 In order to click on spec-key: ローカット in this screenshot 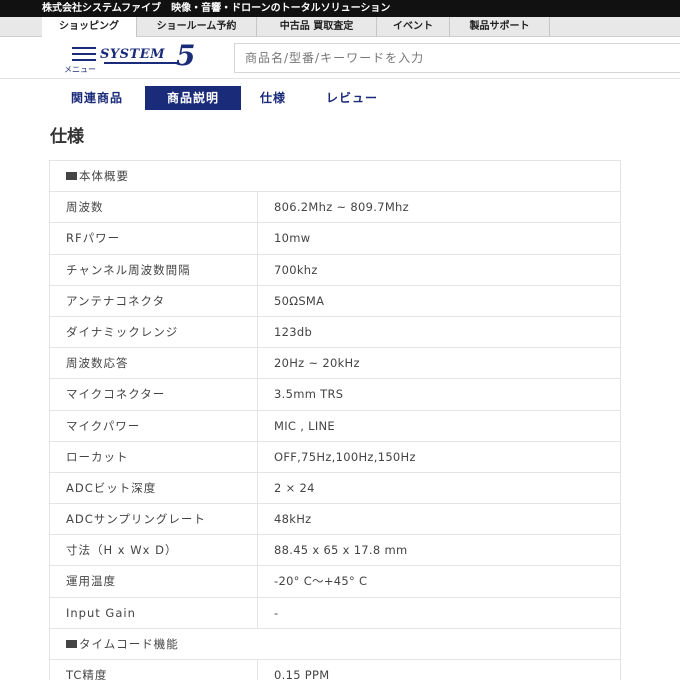, I will do `click(97, 456)`.